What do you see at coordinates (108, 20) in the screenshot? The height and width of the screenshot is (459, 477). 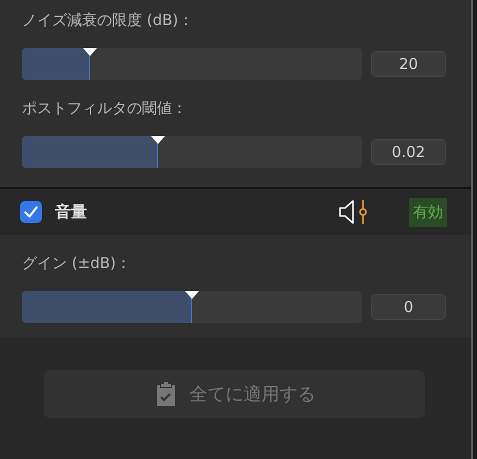 I see `slider-label: ノイズ減衰の限度 (dB)：` at bounding box center [108, 20].